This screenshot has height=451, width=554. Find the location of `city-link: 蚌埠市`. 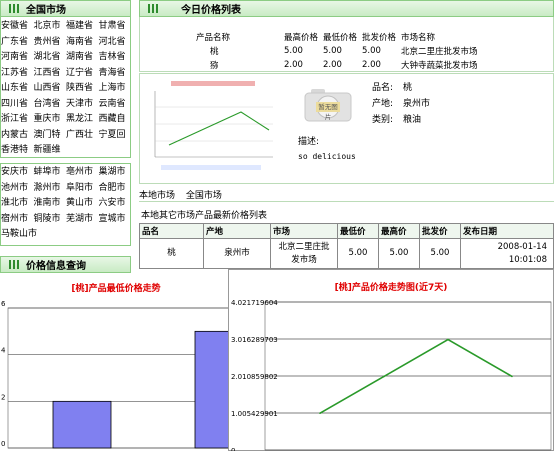

city-link: 蚌埠市 is located at coordinates (50, 173).